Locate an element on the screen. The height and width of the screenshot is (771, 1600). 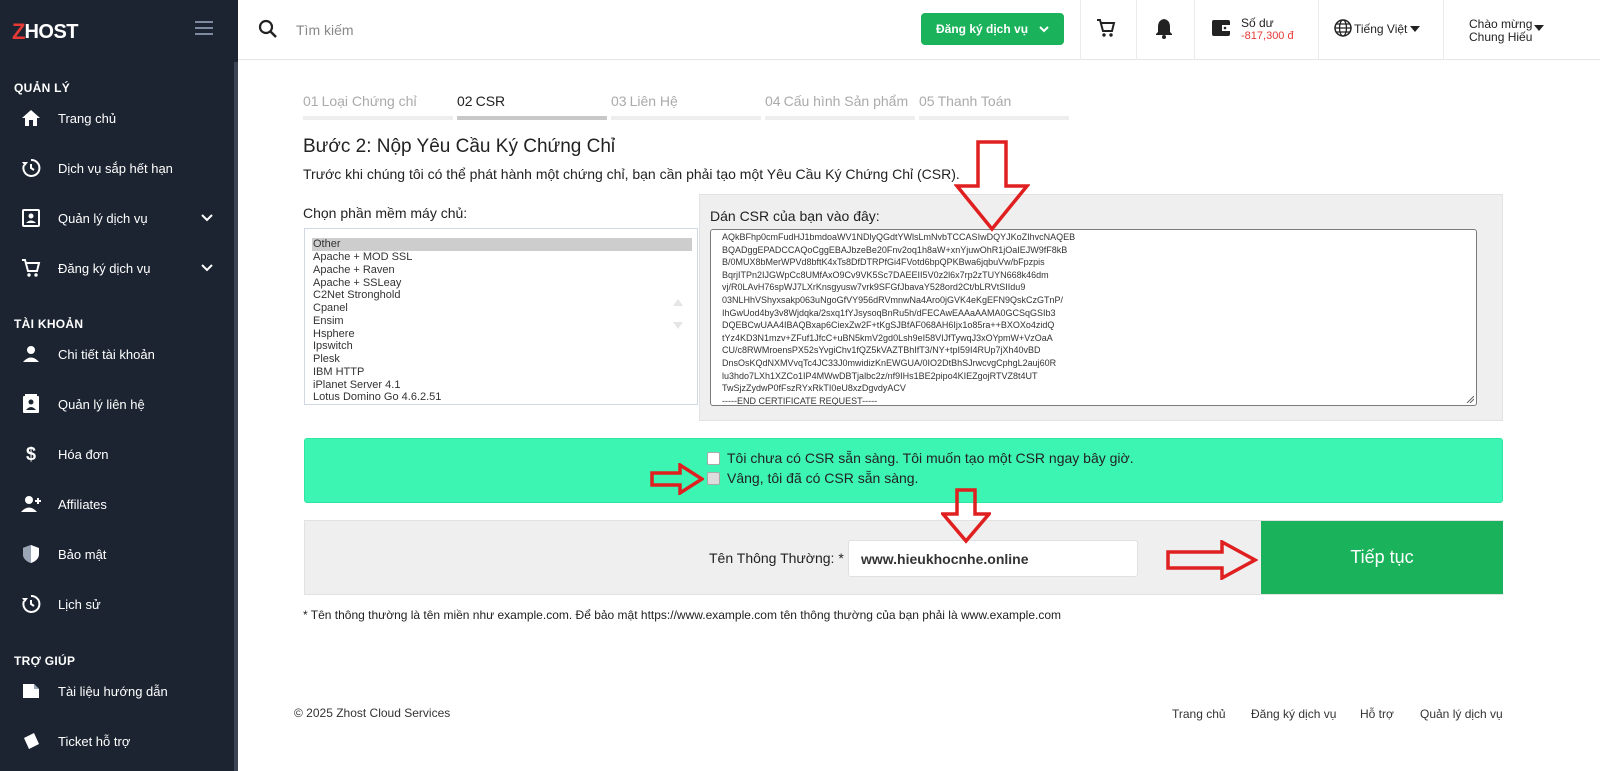
step-5: 05 Thanh Toán is located at coordinates (994, 106).